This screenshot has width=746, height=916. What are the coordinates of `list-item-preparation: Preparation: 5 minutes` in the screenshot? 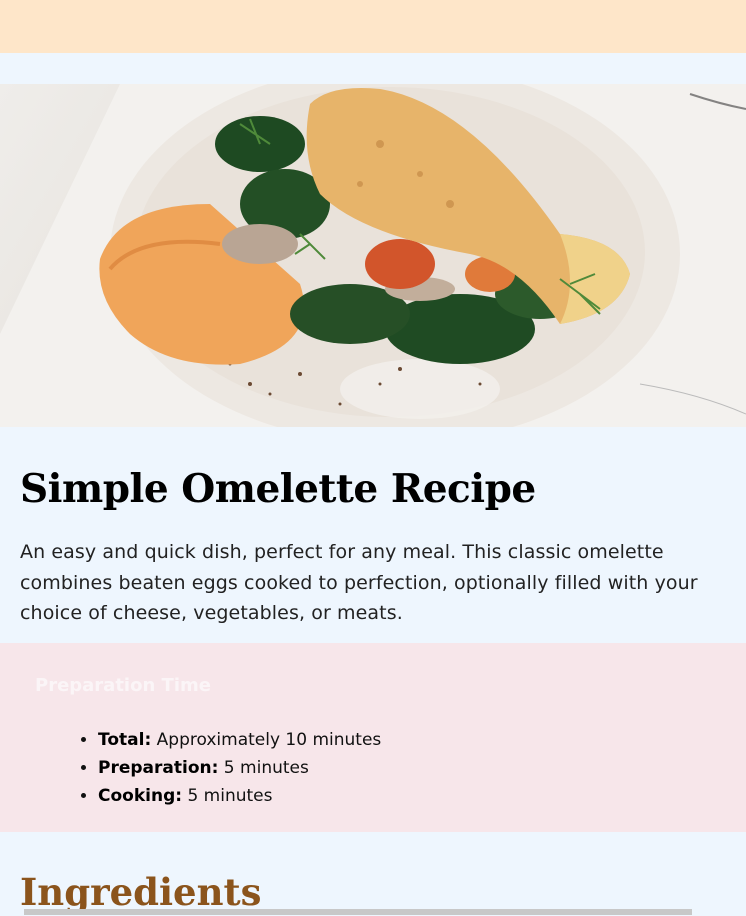 It's located at (239, 768).